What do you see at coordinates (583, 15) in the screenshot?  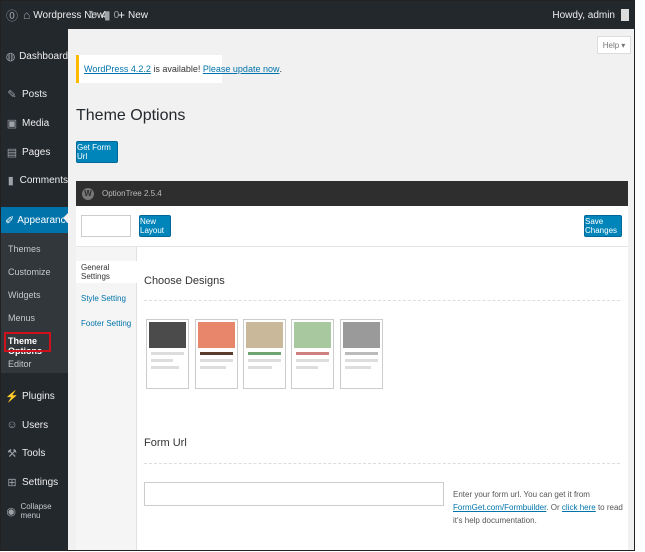 I see `howdy-text: Howdy, admin` at bounding box center [583, 15].